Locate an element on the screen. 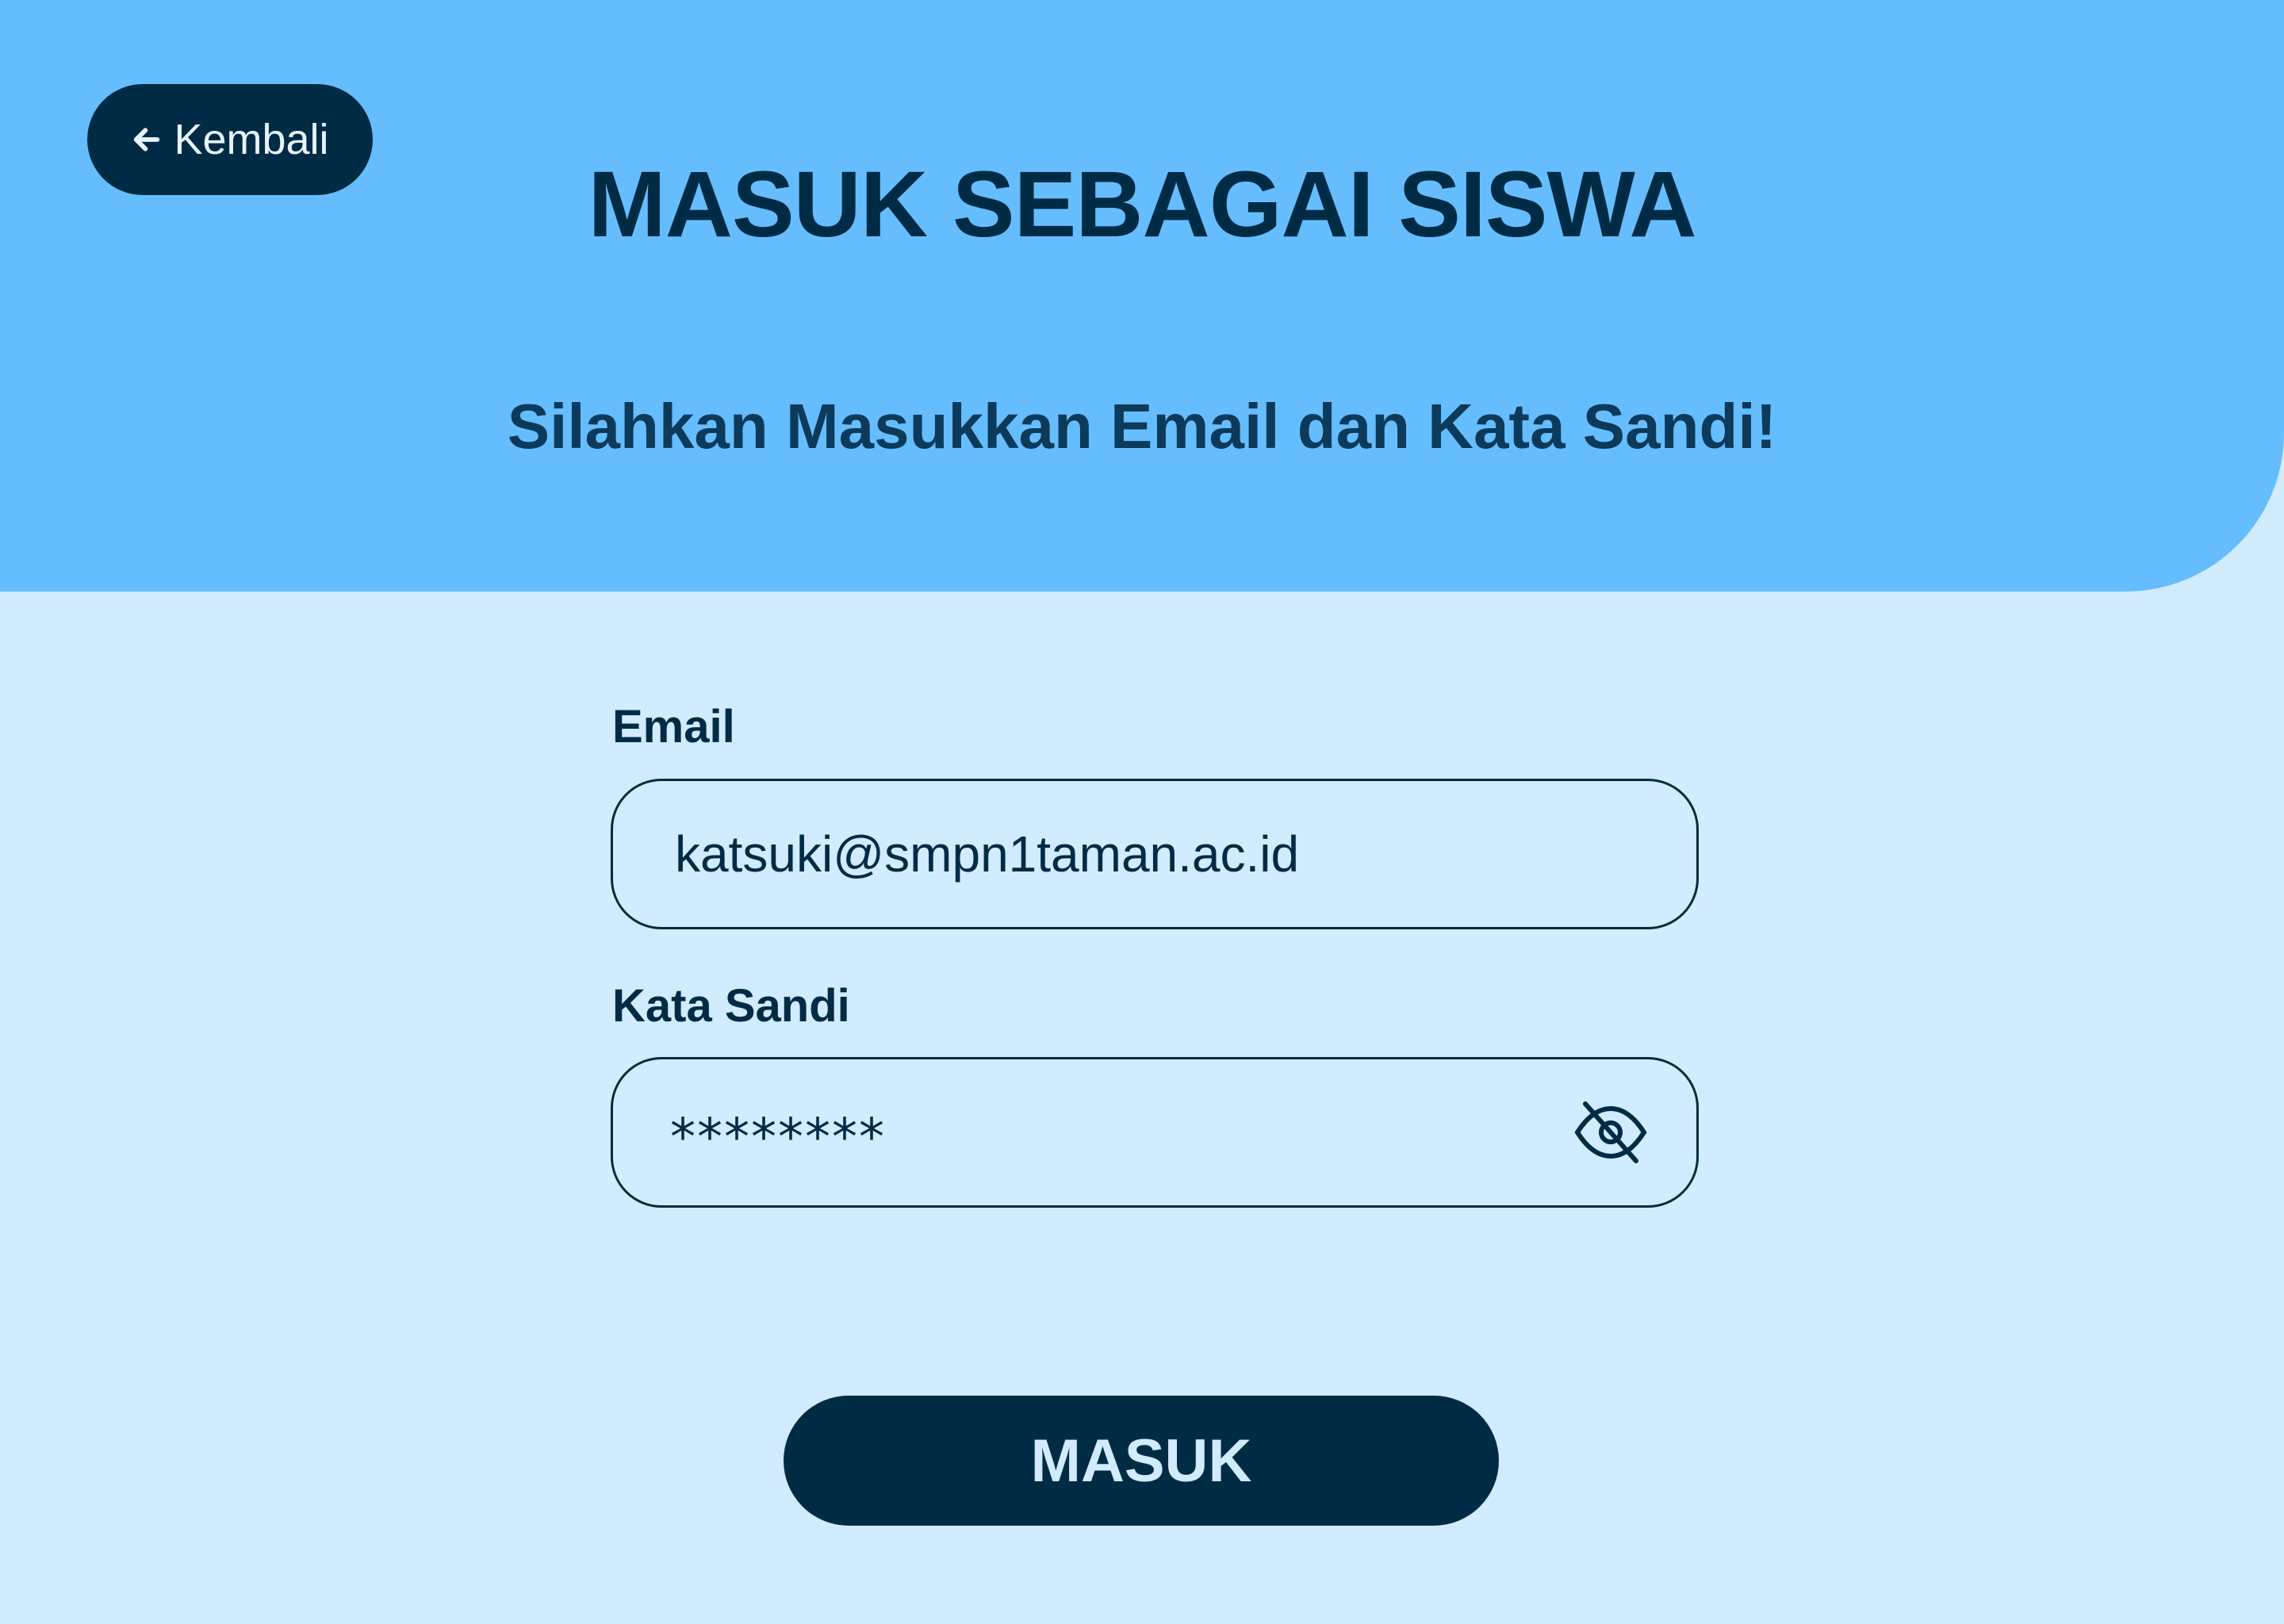  eye-slash-icon is located at coordinates (1611, 1132).